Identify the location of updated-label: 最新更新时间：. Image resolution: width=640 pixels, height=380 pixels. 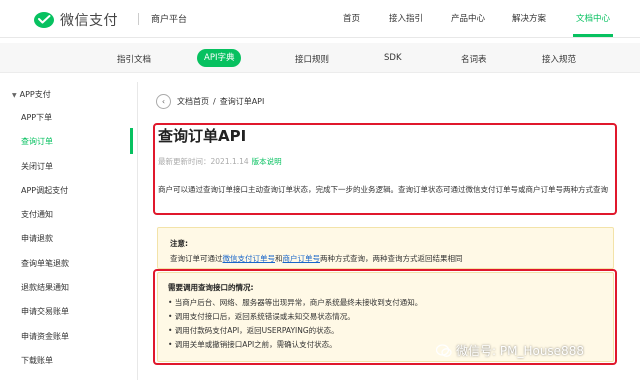
(184, 161).